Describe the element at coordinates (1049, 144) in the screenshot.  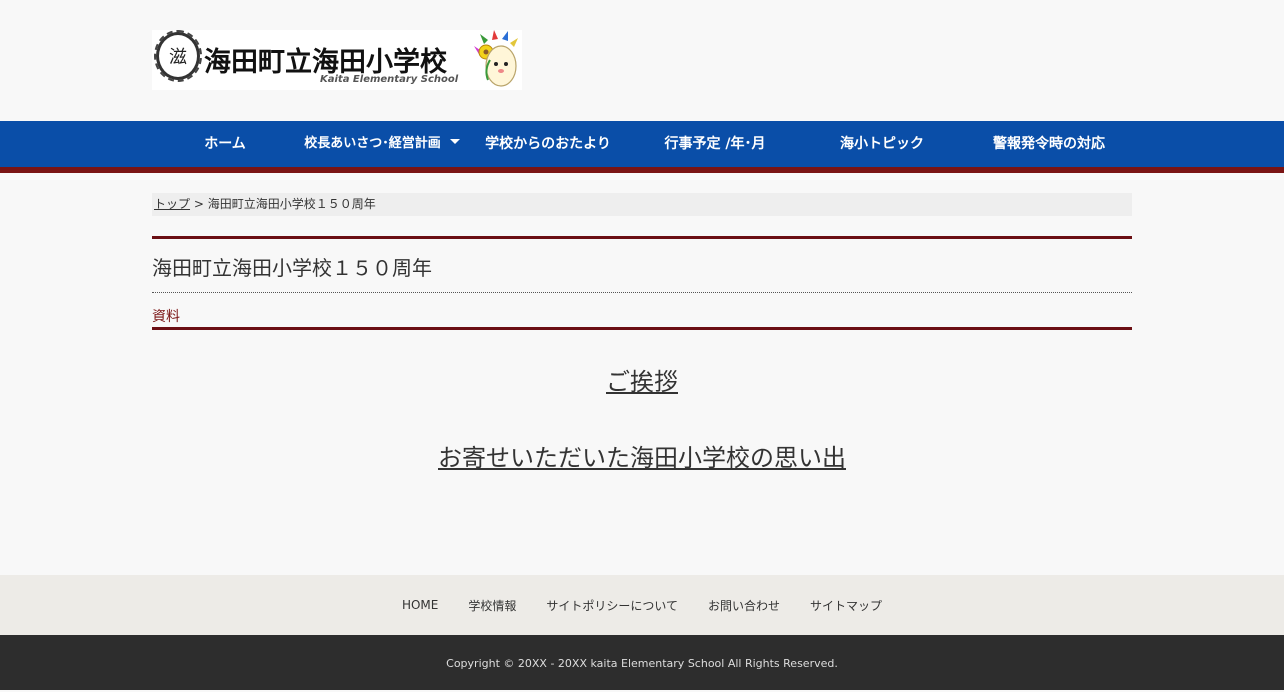
I see `nav-item-warning-response: 警報発令時の対応` at that location.